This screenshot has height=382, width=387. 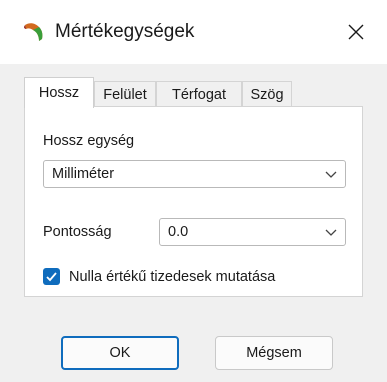 I want to click on length-unit-label: Hossz egység, so click(x=89, y=141).